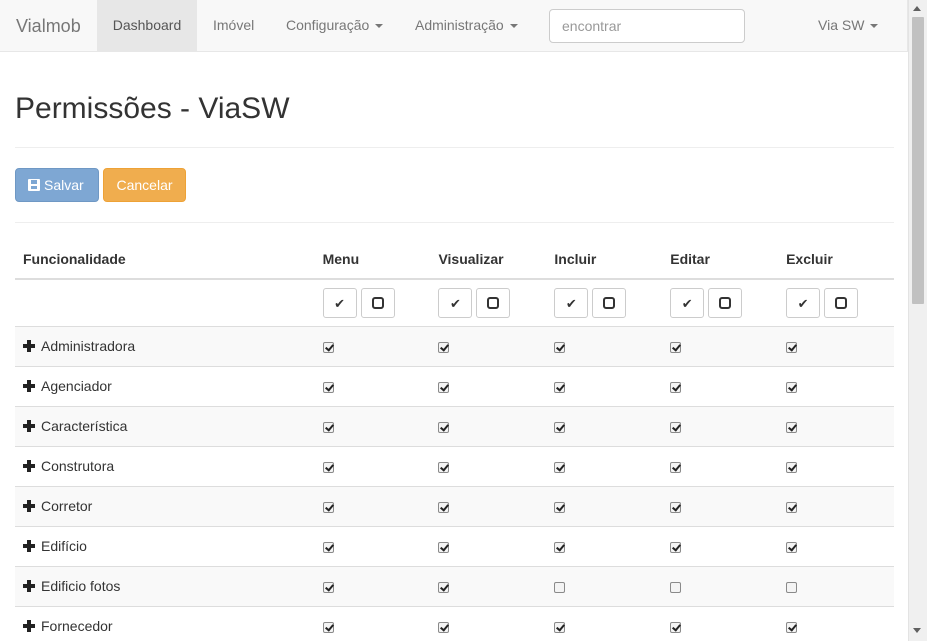  I want to click on nav-dashboard: Dashboard, so click(147, 25).